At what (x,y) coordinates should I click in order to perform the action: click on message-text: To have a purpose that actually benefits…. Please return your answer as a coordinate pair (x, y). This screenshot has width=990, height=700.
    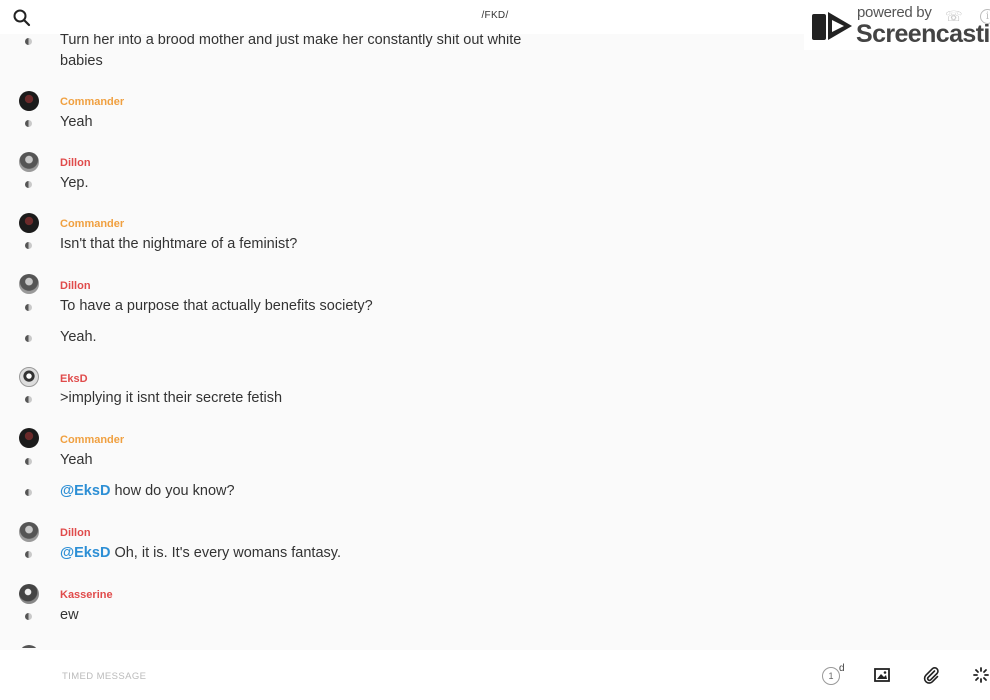
    Looking at the image, I should click on (216, 306).